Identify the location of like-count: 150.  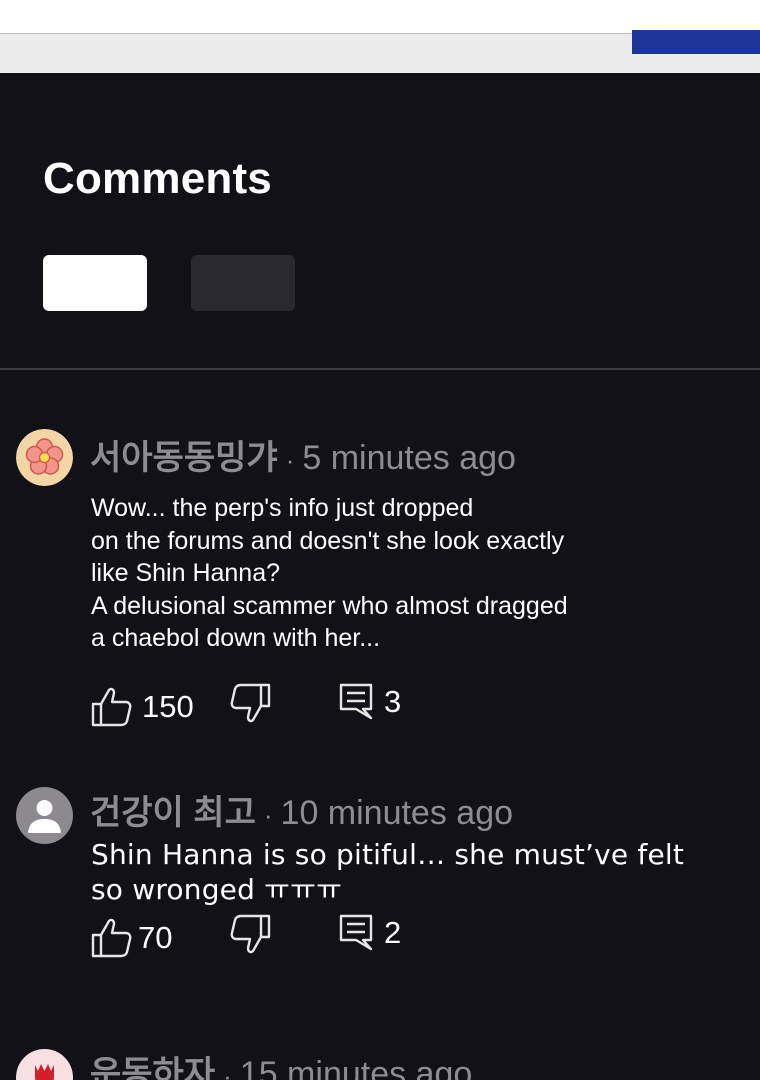
(168, 706).